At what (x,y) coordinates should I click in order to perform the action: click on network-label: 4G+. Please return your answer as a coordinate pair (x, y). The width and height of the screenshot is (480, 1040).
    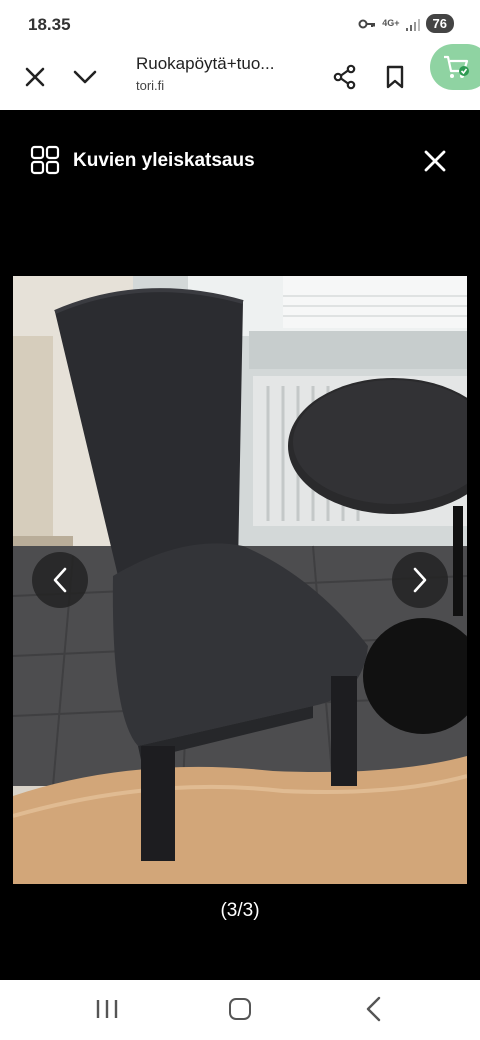
    Looking at the image, I should click on (391, 23).